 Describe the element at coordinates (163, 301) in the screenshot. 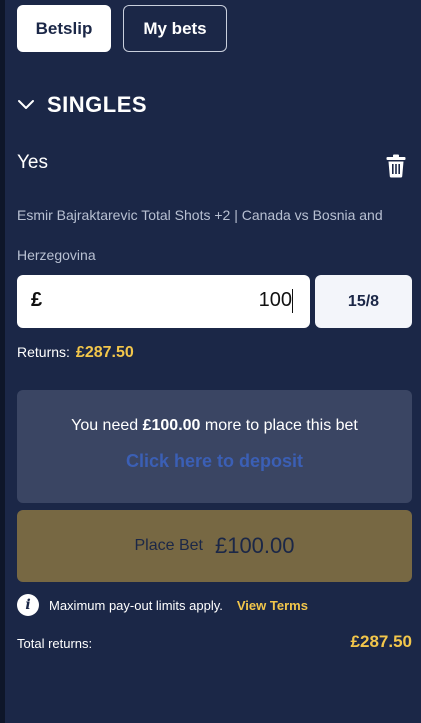

I see `stake-input: £ 100` at that location.